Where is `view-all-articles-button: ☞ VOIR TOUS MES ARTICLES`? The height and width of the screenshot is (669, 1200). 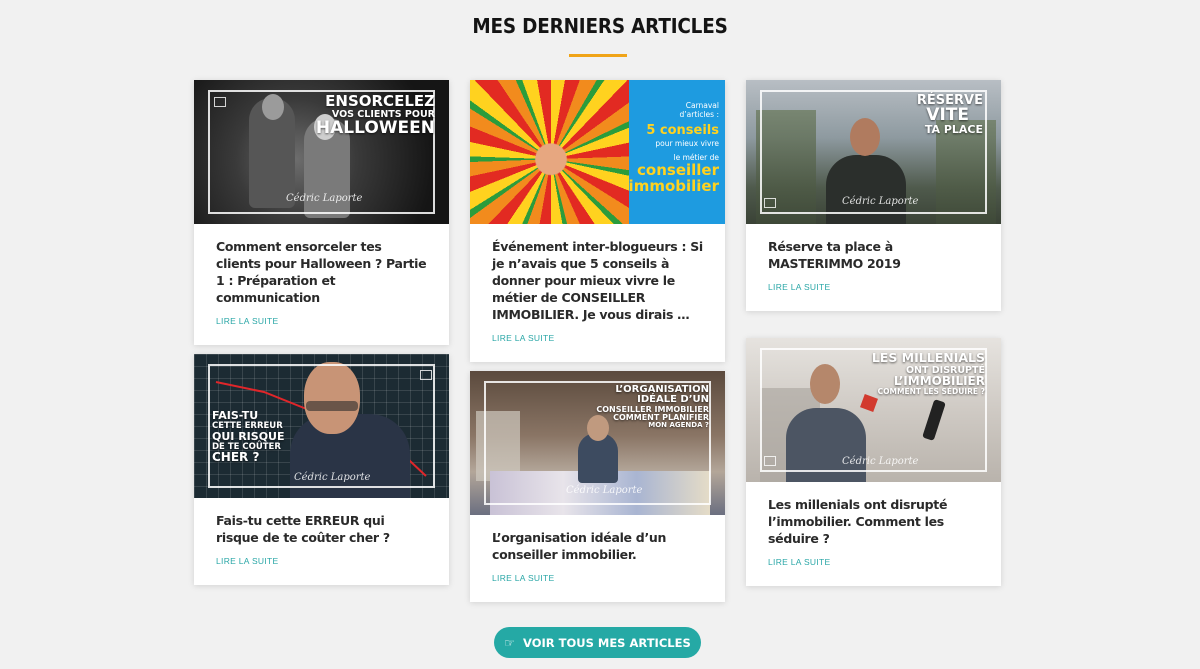
view-all-articles-button: ☞ VOIR TOUS MES ARTICLES is located at coordinates (597, 642).